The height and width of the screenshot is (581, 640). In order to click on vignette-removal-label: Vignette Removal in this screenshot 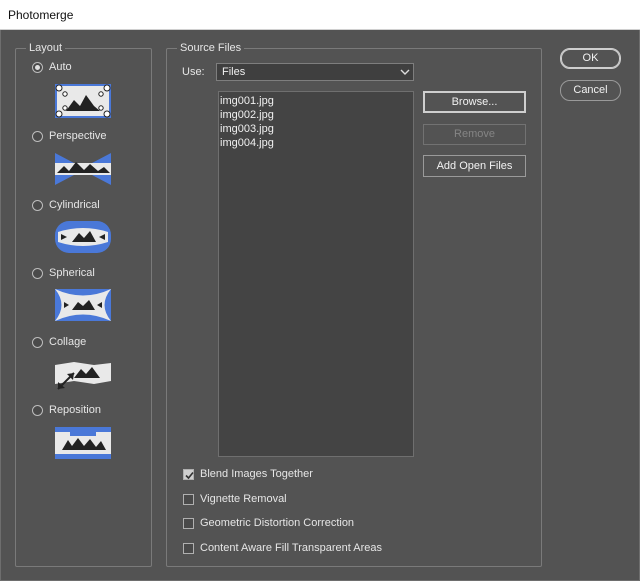, I will do `click(243, 499)`.